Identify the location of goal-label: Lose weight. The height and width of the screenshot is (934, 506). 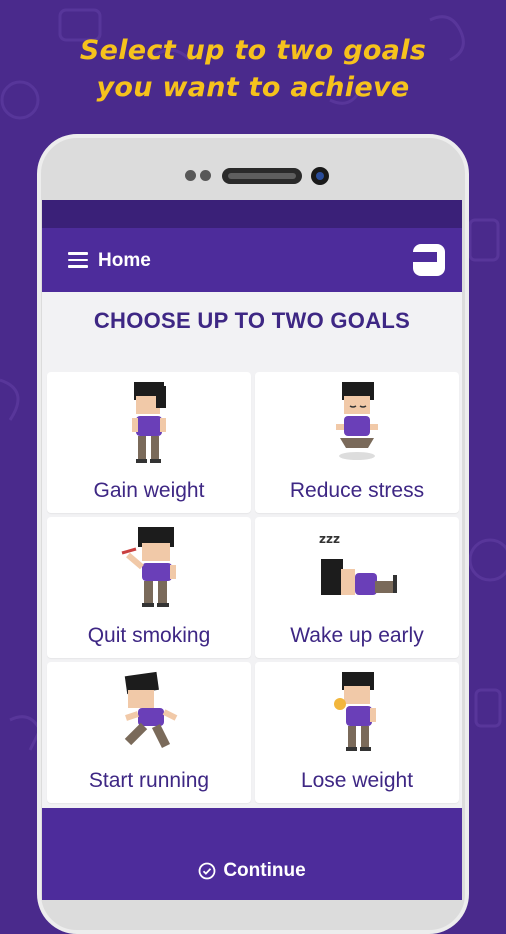
(357, 780).